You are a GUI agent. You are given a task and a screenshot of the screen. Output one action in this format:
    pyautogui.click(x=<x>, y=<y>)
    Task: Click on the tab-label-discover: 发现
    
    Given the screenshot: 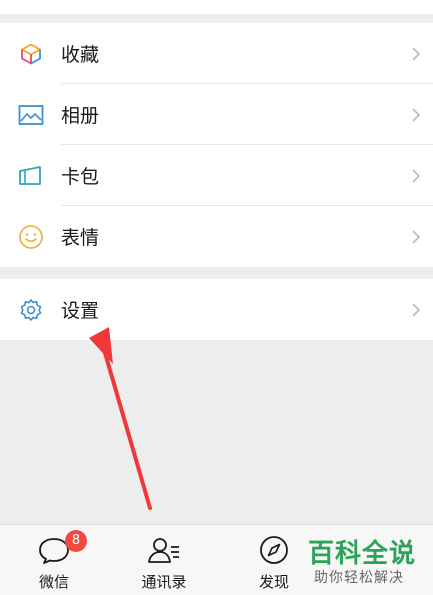 What is the action you would take?
    pyautogui.click(x=273, y=582)
    